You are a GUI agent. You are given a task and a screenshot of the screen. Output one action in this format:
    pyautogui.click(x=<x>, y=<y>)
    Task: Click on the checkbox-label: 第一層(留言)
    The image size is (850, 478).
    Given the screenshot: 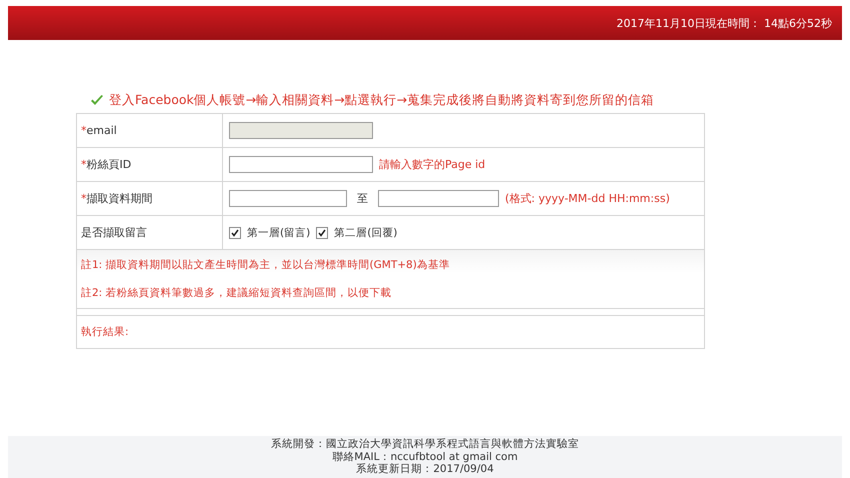 What is the action you would take?
    pyautogui.click(x=278, y=233)
    